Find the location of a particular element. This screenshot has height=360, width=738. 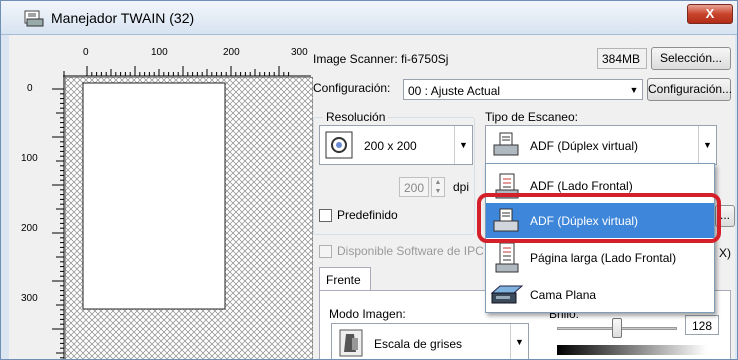

close-button: X is located at coordinates (710, 14).